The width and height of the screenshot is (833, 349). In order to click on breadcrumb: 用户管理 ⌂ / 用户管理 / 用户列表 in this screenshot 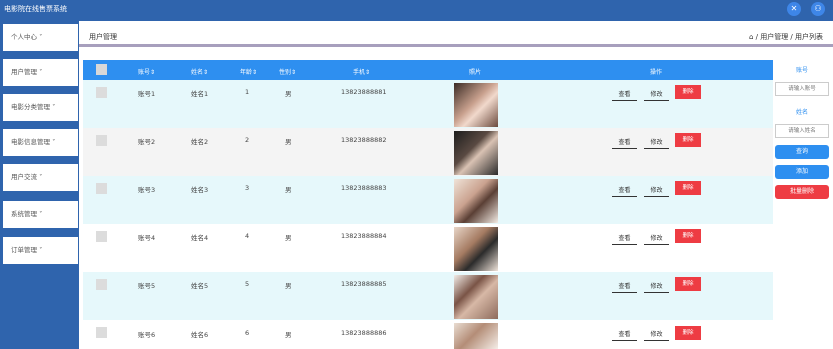, I will do `click(456, 36)`.